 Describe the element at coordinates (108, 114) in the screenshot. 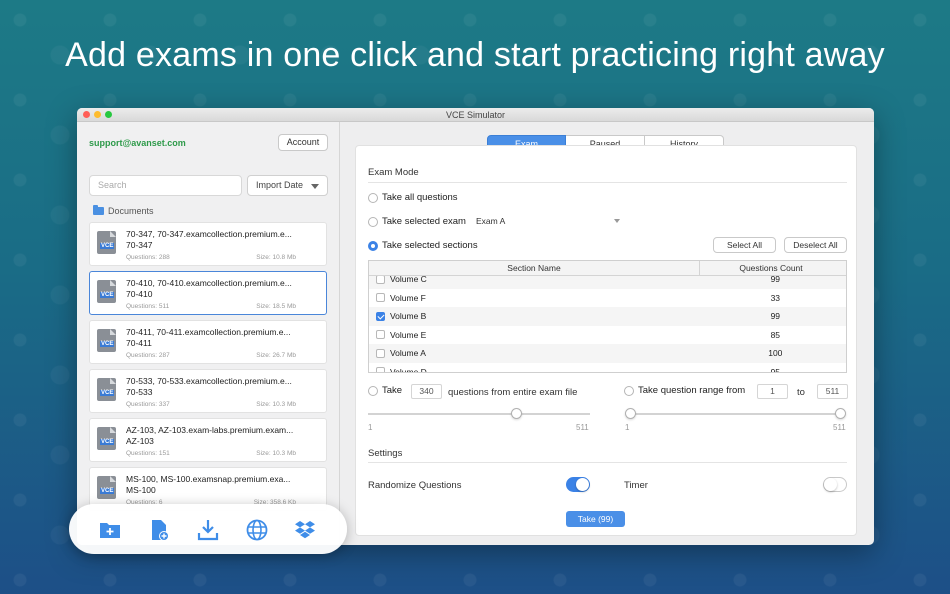

I see `zoom-window-button` at that location.